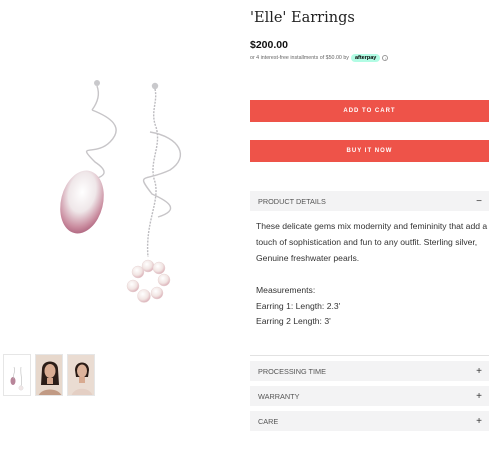 The width and height of the screenshot is (500, 457). What do you see at coordinates (369, 421) in the screenshot?
I see `accordion-care: CARE +` at bounding box center [369, 421].